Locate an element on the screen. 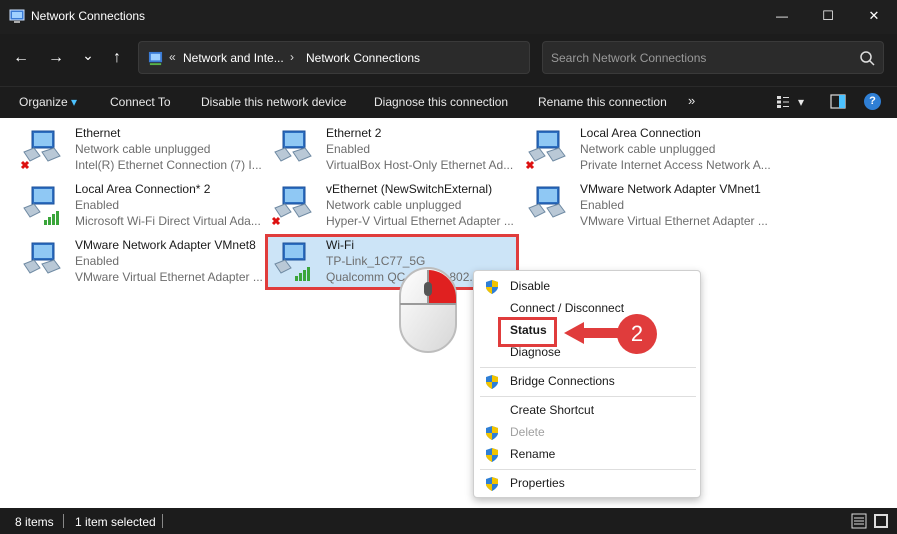 The height and width of the screenshot is (534, 897). help-button: ? is located at coordinates (872, 101).